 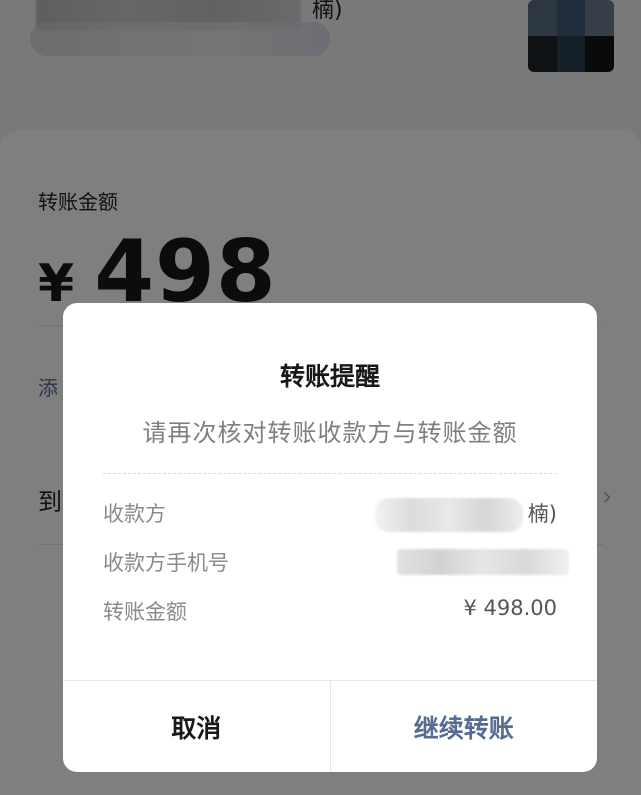 What do you see at coordinates (510, 608) in the screenshot?
I see `amount-row-value: ¥ 498.00` at bounding box center [510, 608].